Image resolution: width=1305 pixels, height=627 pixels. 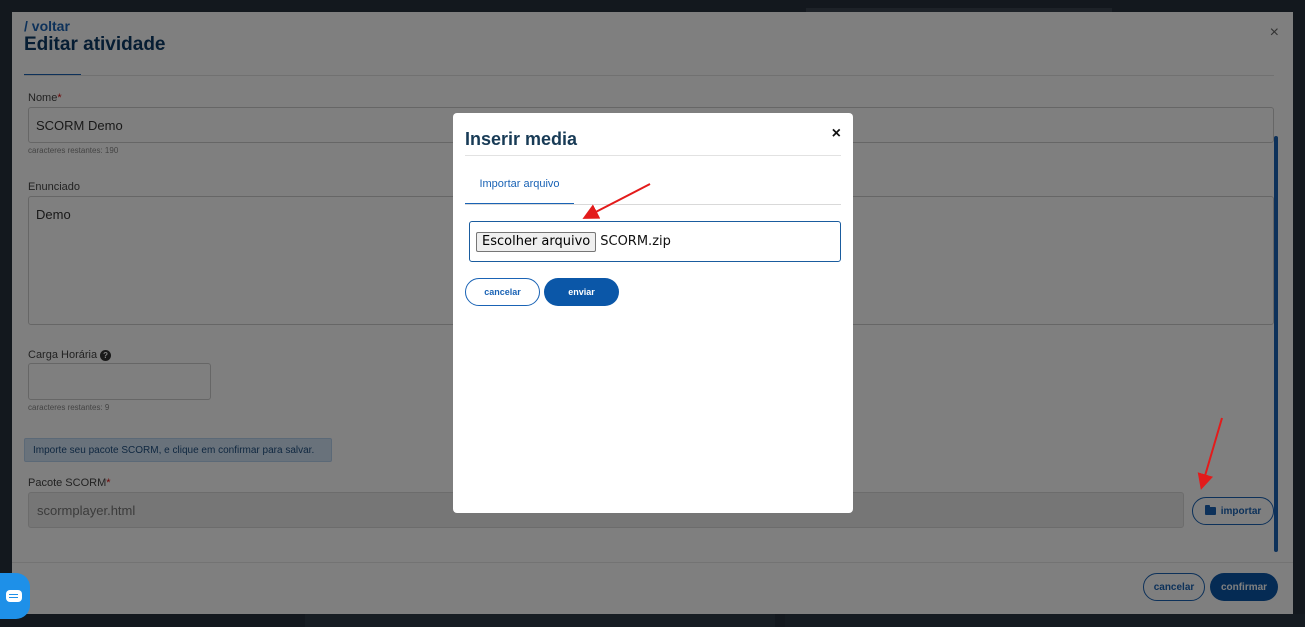 I want to click on modal-cancel-button: cancelar, so click(x=502, y=292).